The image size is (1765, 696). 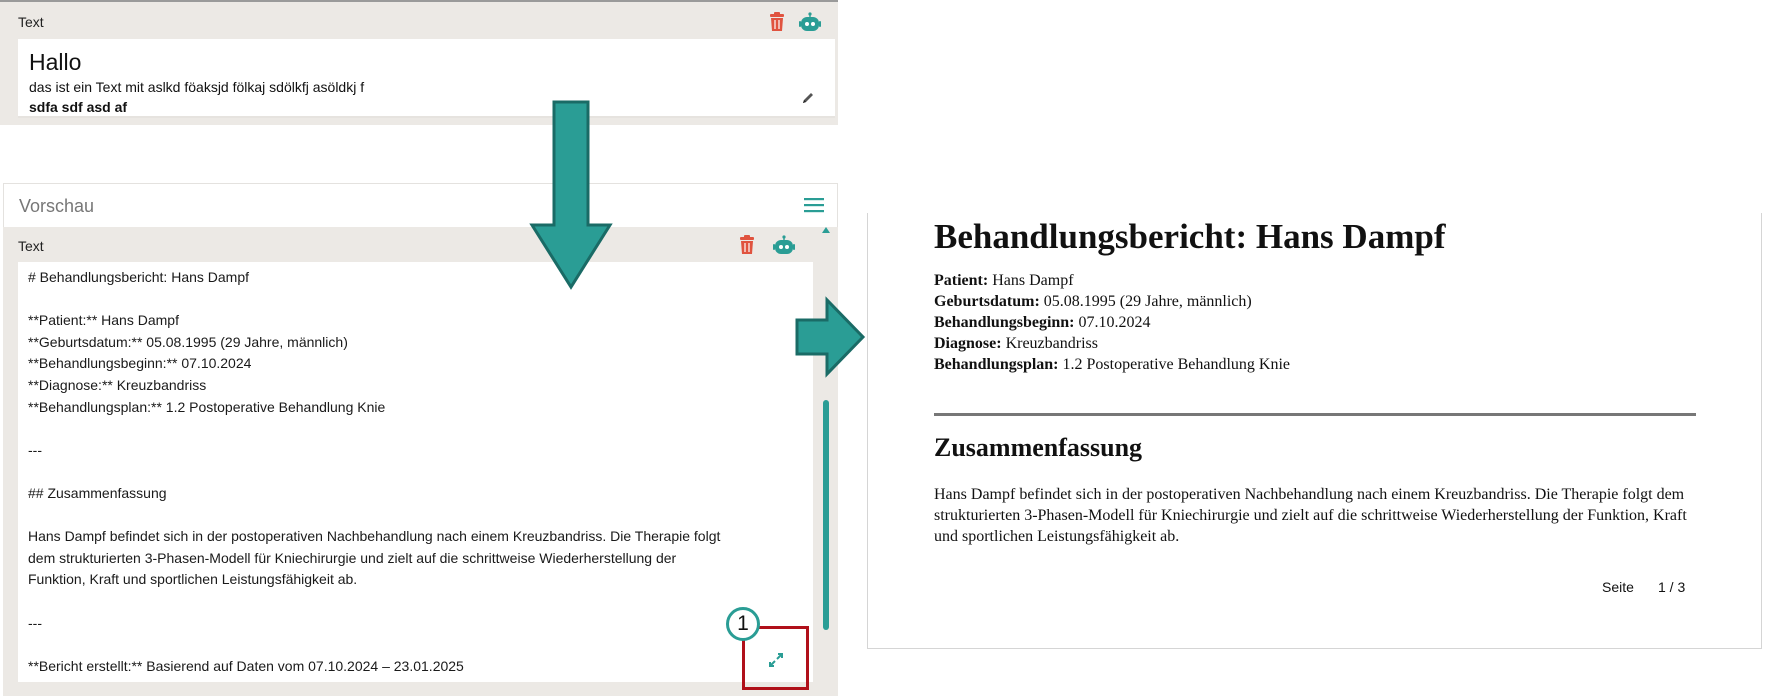 I want to click on editor-line: **Behandlungsbeginn:** 07.10.2024, so click(x=140, y=363).